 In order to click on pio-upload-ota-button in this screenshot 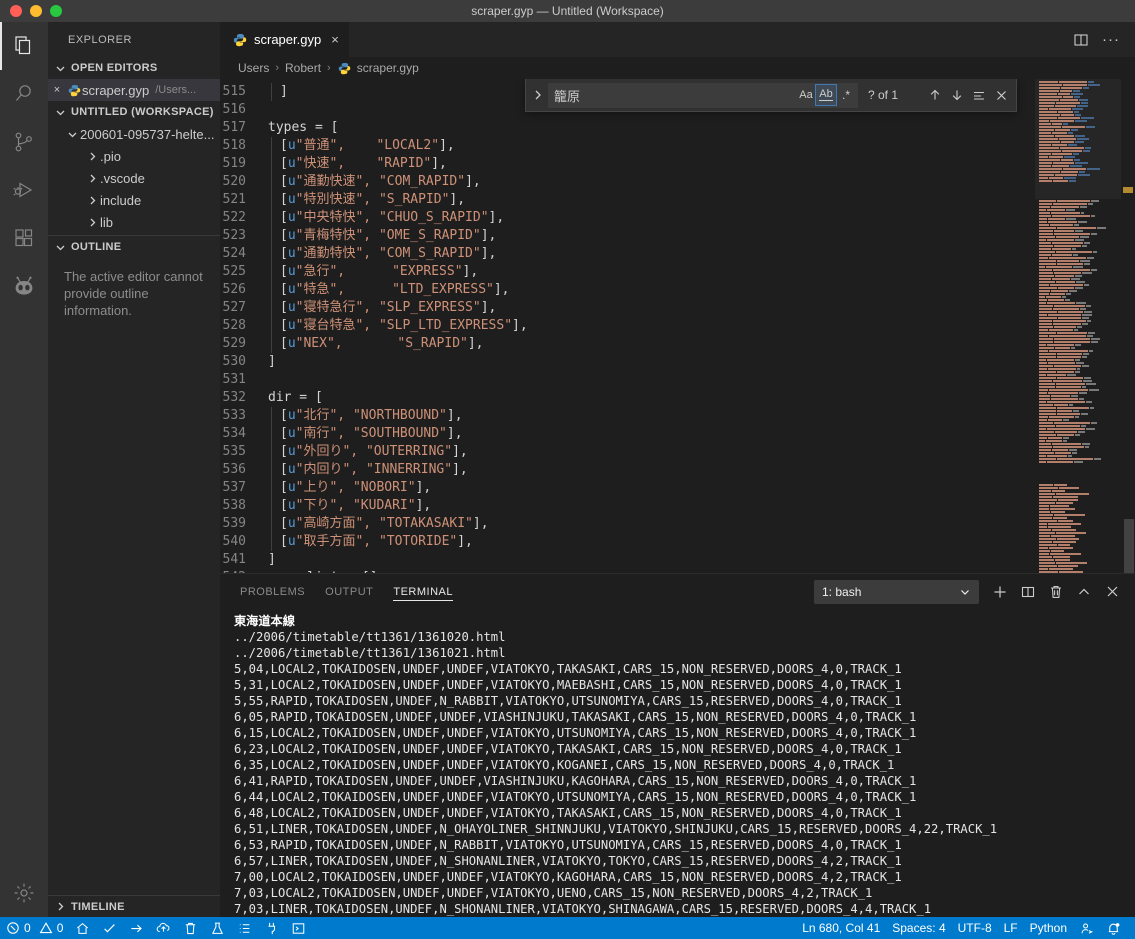, I will do `click(163, 928)`.